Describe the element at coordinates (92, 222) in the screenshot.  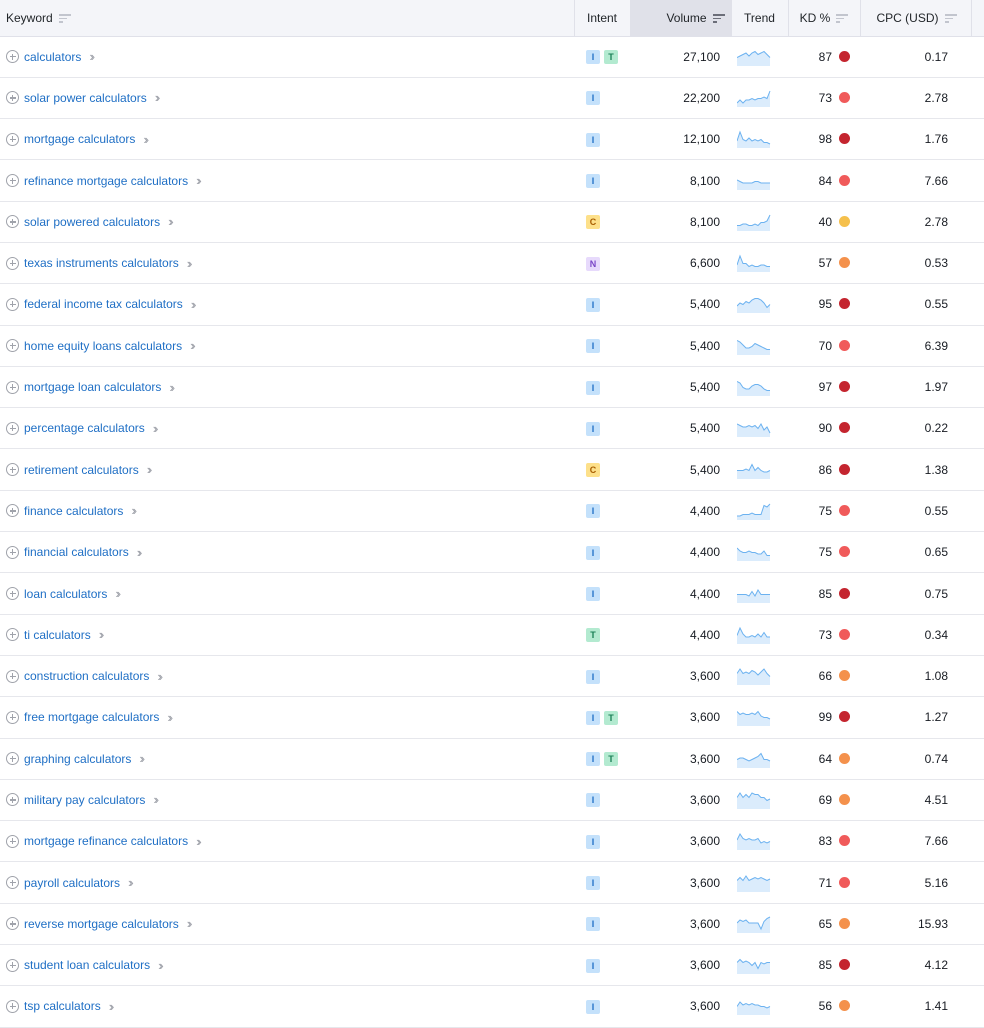
I see `keyword-link: solar powered calculators` at that location.